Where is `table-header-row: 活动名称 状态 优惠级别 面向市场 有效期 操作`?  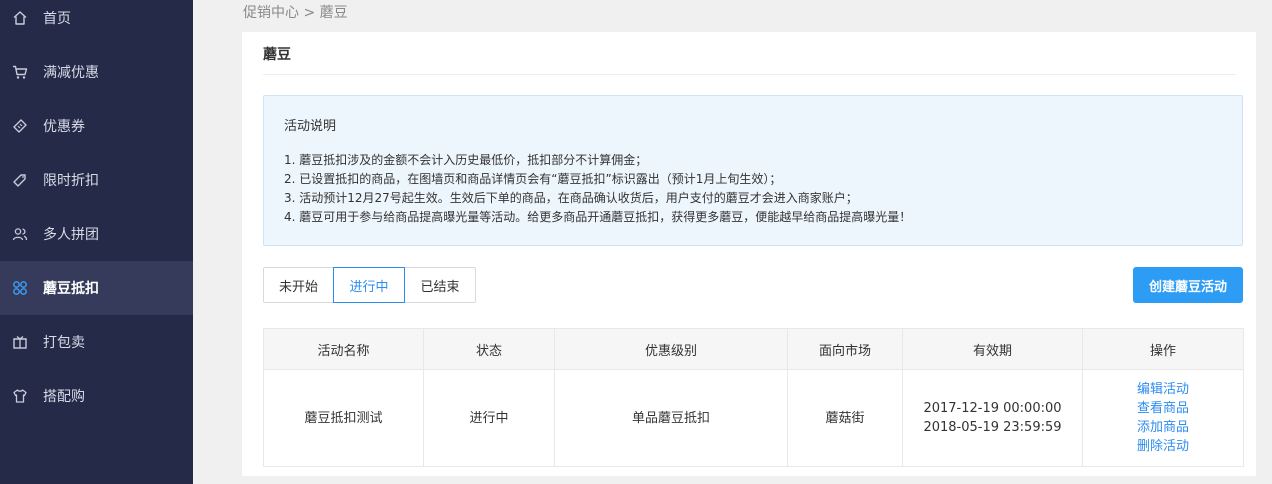 table-header-row: 活动名称 状态 优惠级别 面向市场 有效期 操作 is located at coordinates (753, 349).